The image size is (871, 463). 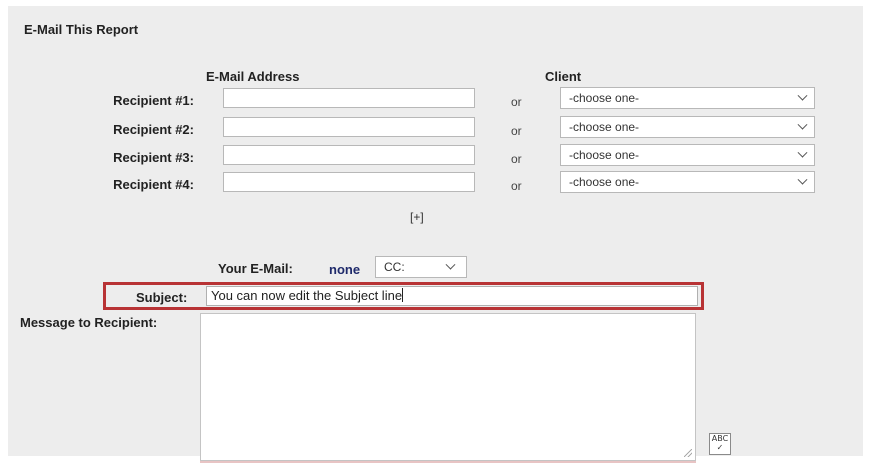 What do you see at coordinates (153, 100) in the screenshot?
I see `recipient-1-label: Recipient #1:` at bounding box center [153, 100].